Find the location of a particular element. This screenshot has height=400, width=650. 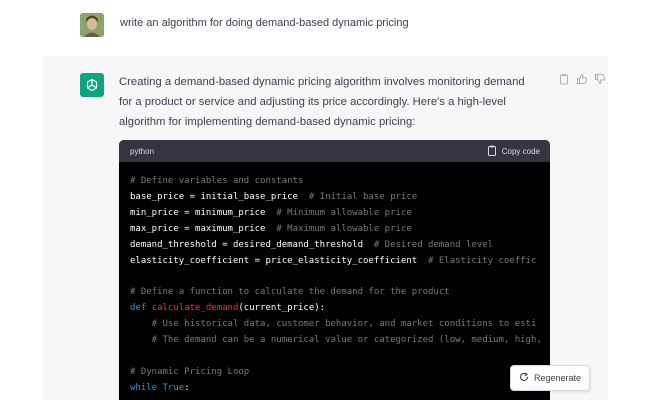

refresh-icon is located at coordinates (524, 378).